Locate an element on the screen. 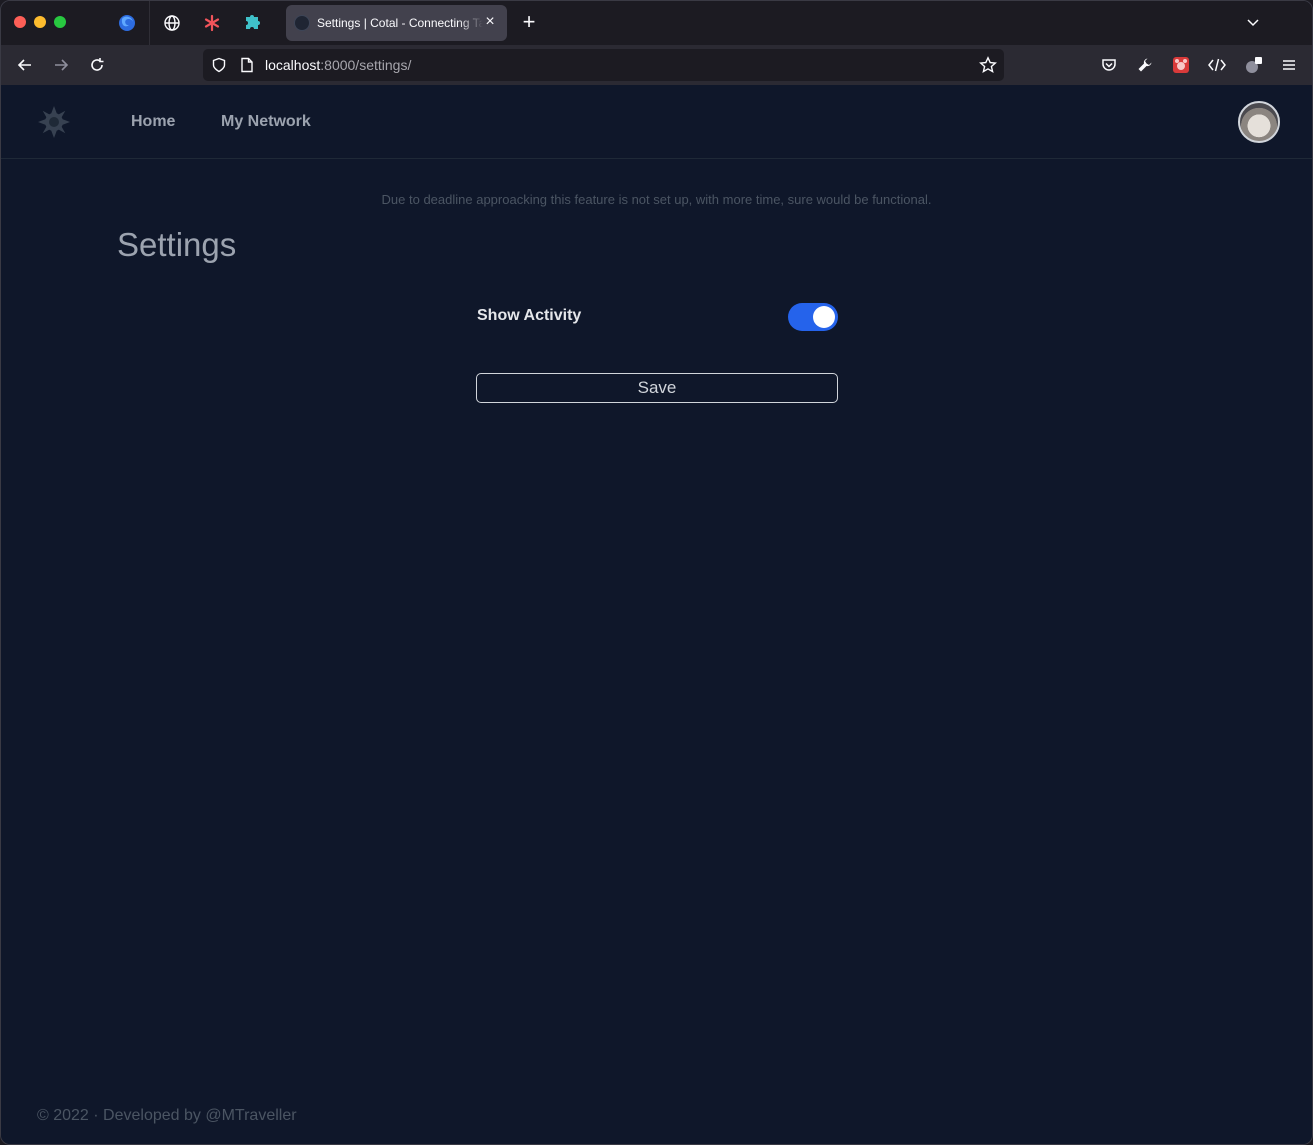 The height and width of the screenshot is (1145, 1313). pinned-tab-firefox is located at coordinates (127, 23).